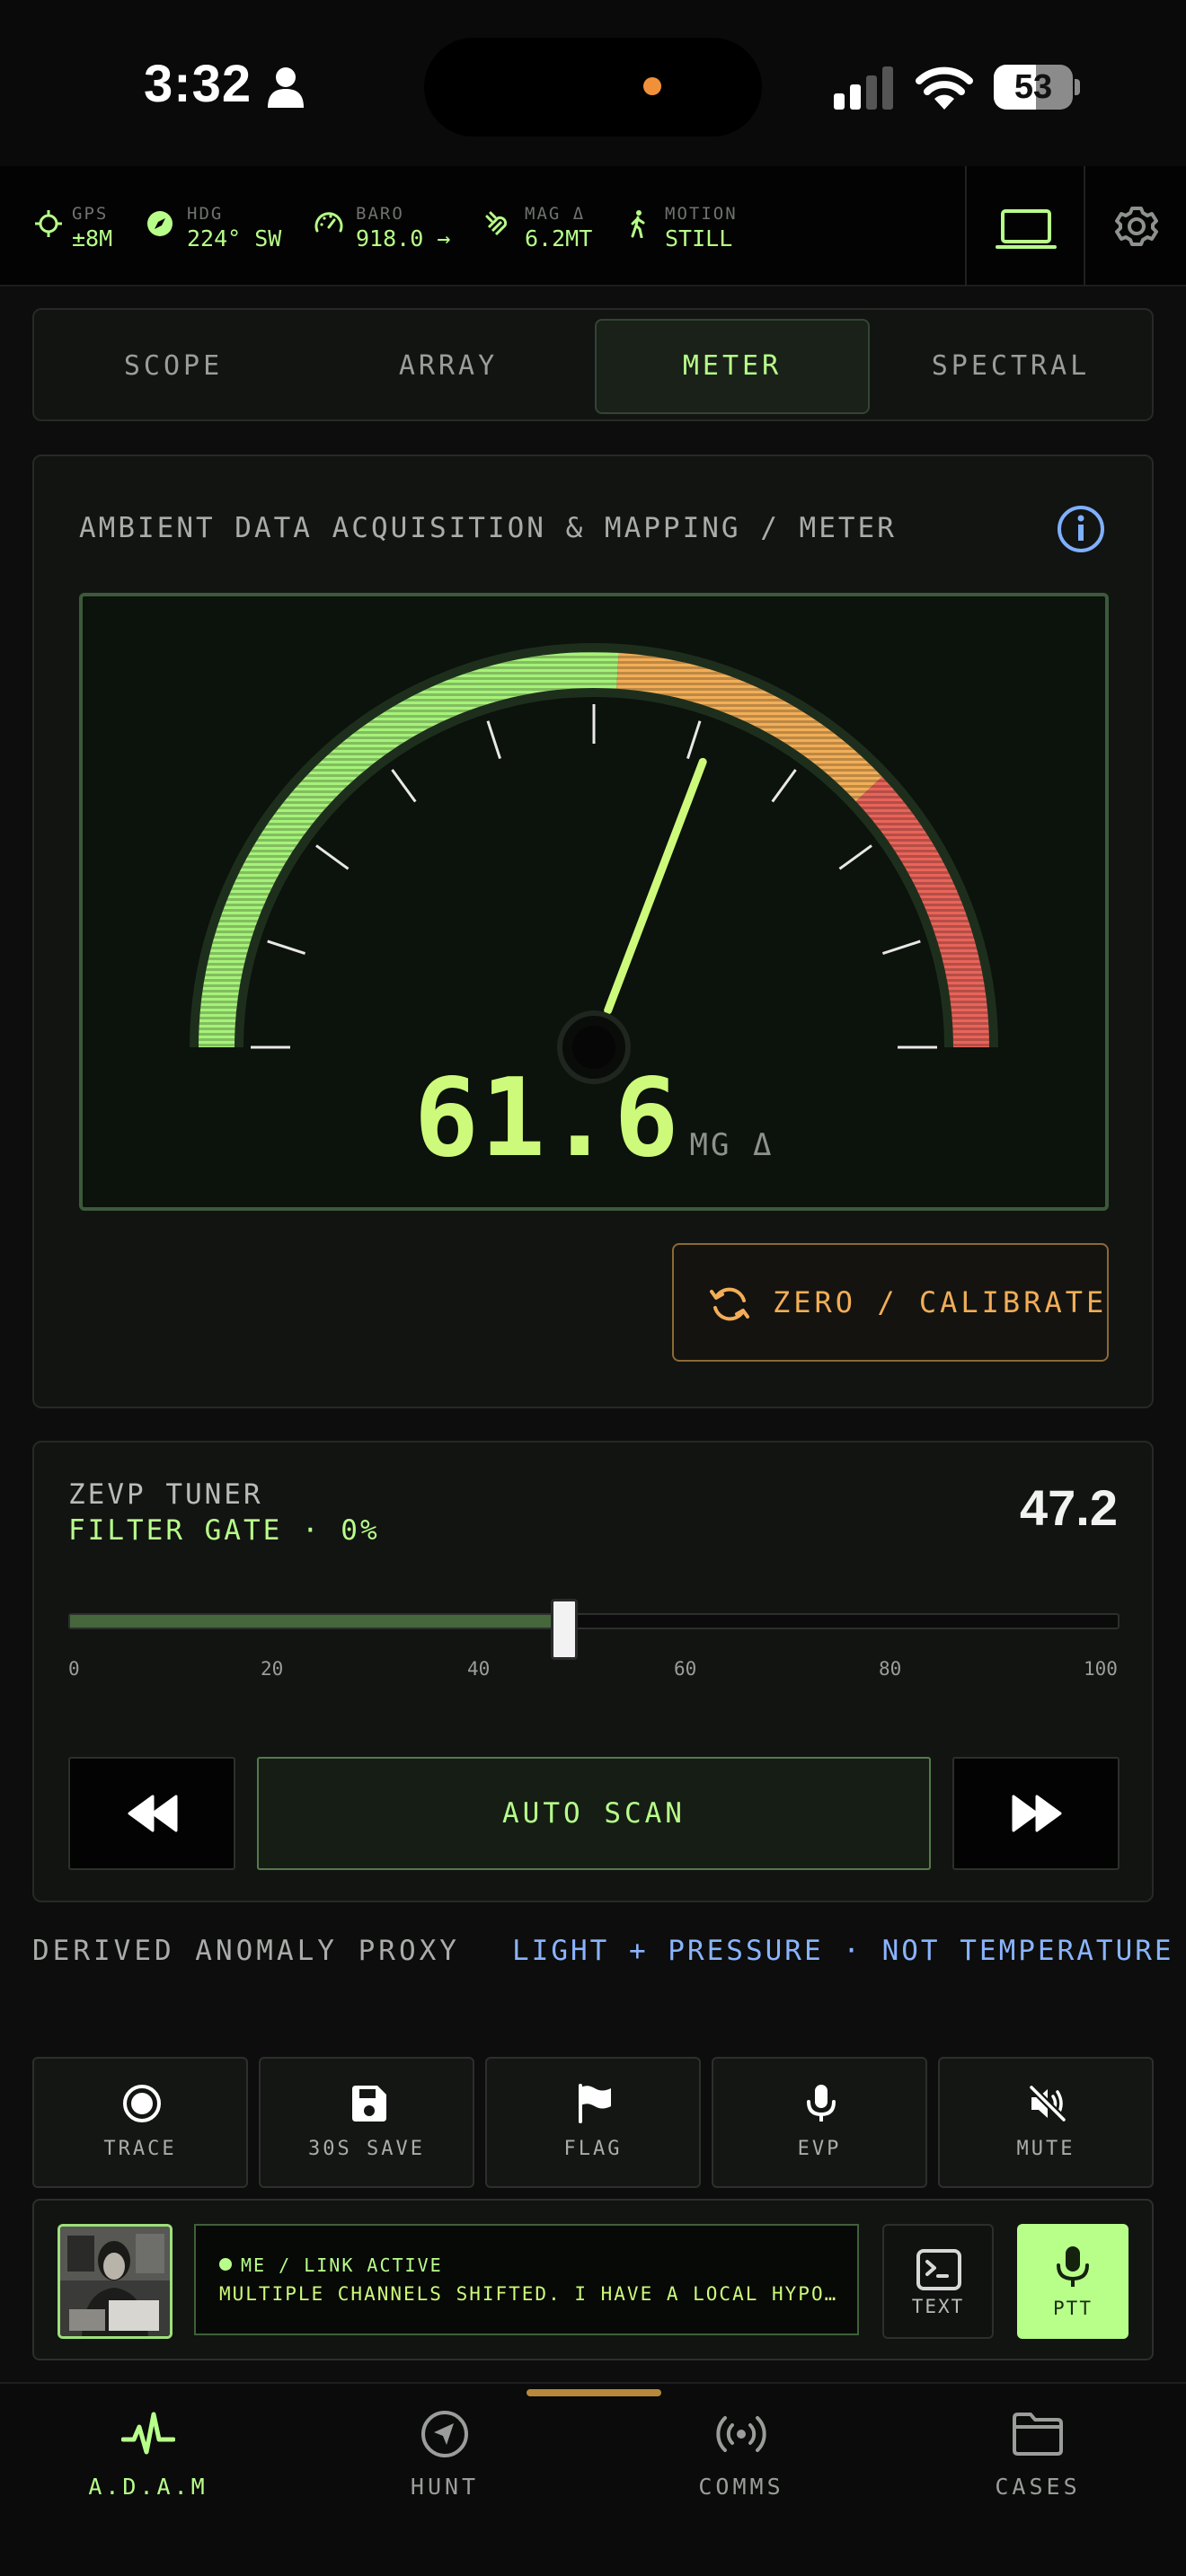 Image resolution: width=1186 pixels, height=2576 pixels. Describe the element at coordinates (547, 1118) in the screenshot. I see `meter-value: 61.6` at that location.